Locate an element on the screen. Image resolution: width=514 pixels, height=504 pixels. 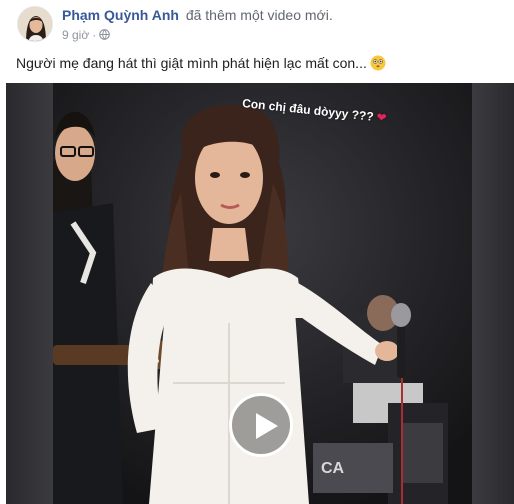
post-meta: 9 giờ · is located at coordinates (86, 35).